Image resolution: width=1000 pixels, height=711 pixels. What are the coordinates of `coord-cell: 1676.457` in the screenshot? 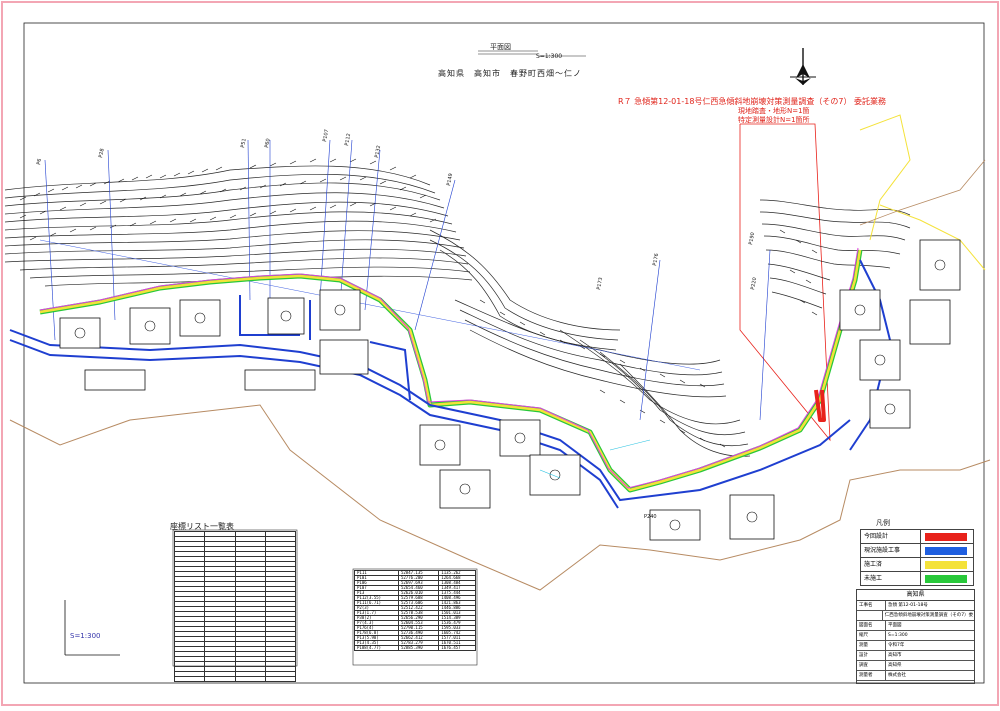 It's located at (457, 648).